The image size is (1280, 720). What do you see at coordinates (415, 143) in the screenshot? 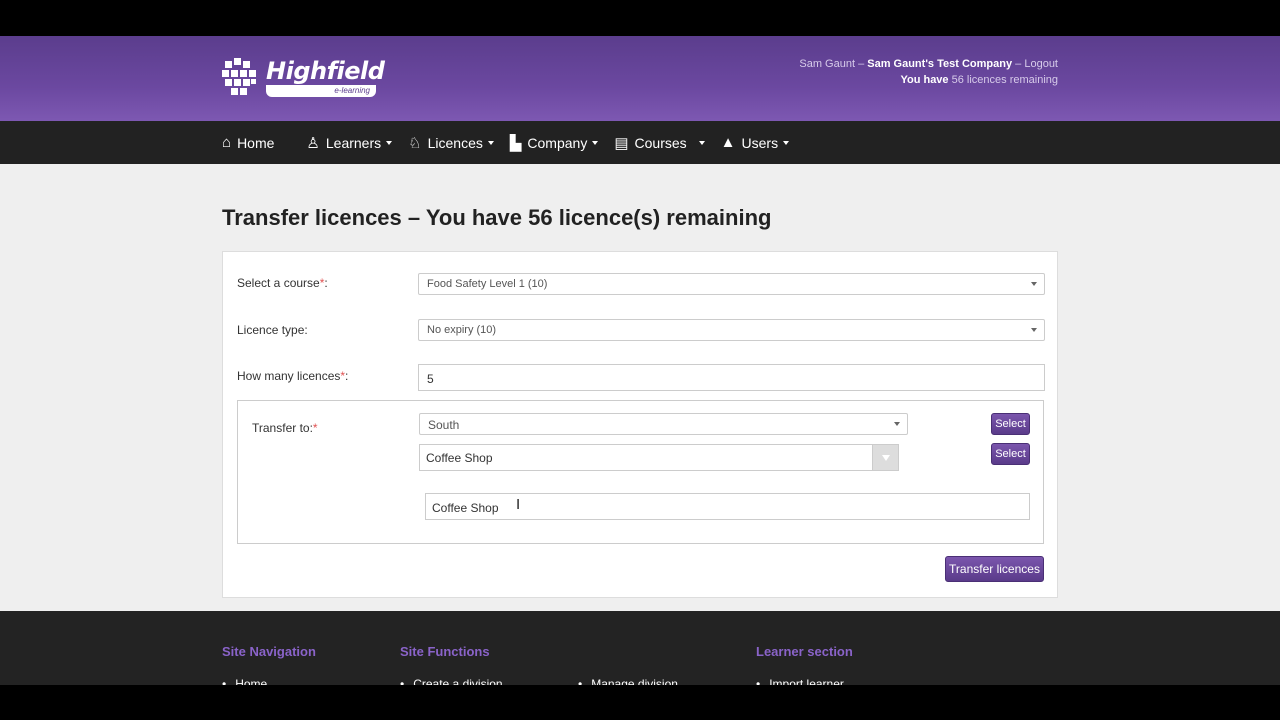
I see `licences-icon: ♘` at bounding box center [415, 143].